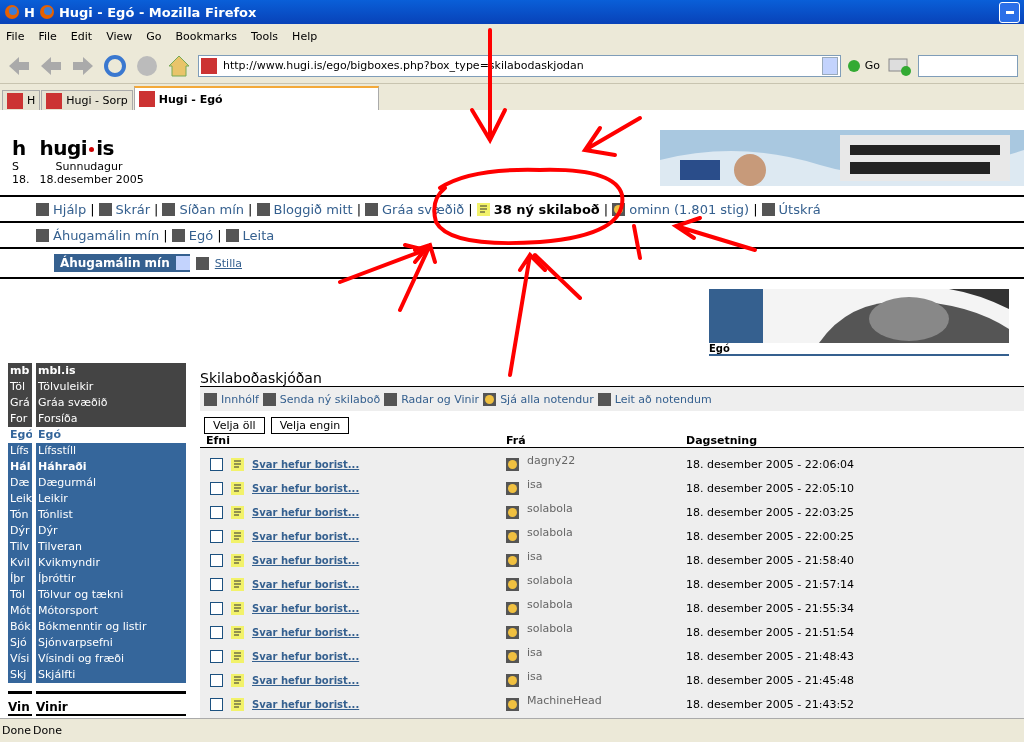  What do you see at coordinates (20, 659) in the screenshot?
I see `sidebar-item: Vísi` at bounding box center [20, 659].